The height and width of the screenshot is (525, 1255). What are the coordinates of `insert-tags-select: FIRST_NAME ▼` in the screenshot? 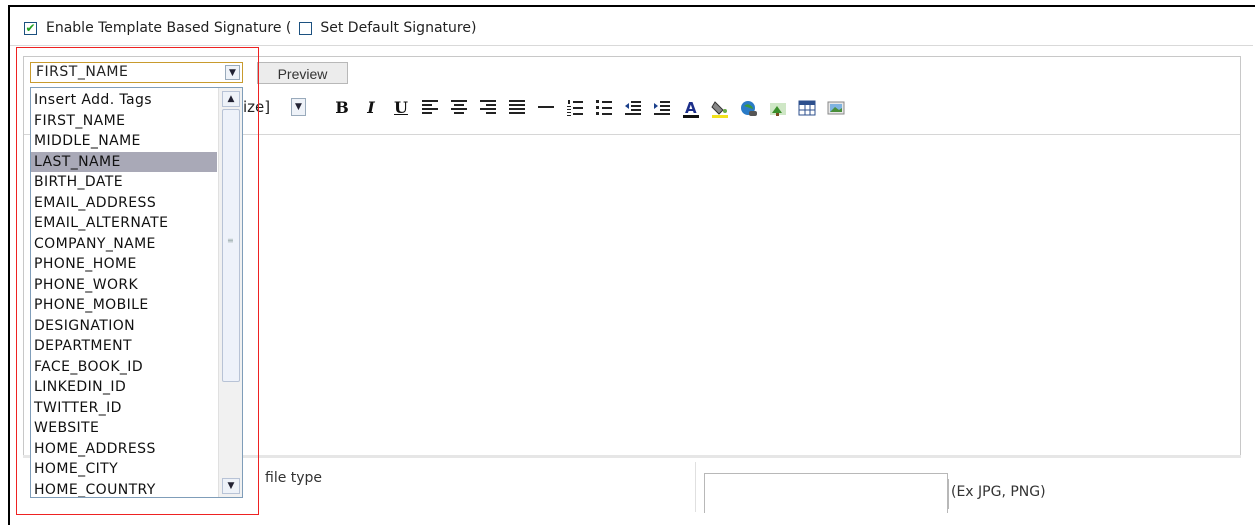 It's located at (136, 72).